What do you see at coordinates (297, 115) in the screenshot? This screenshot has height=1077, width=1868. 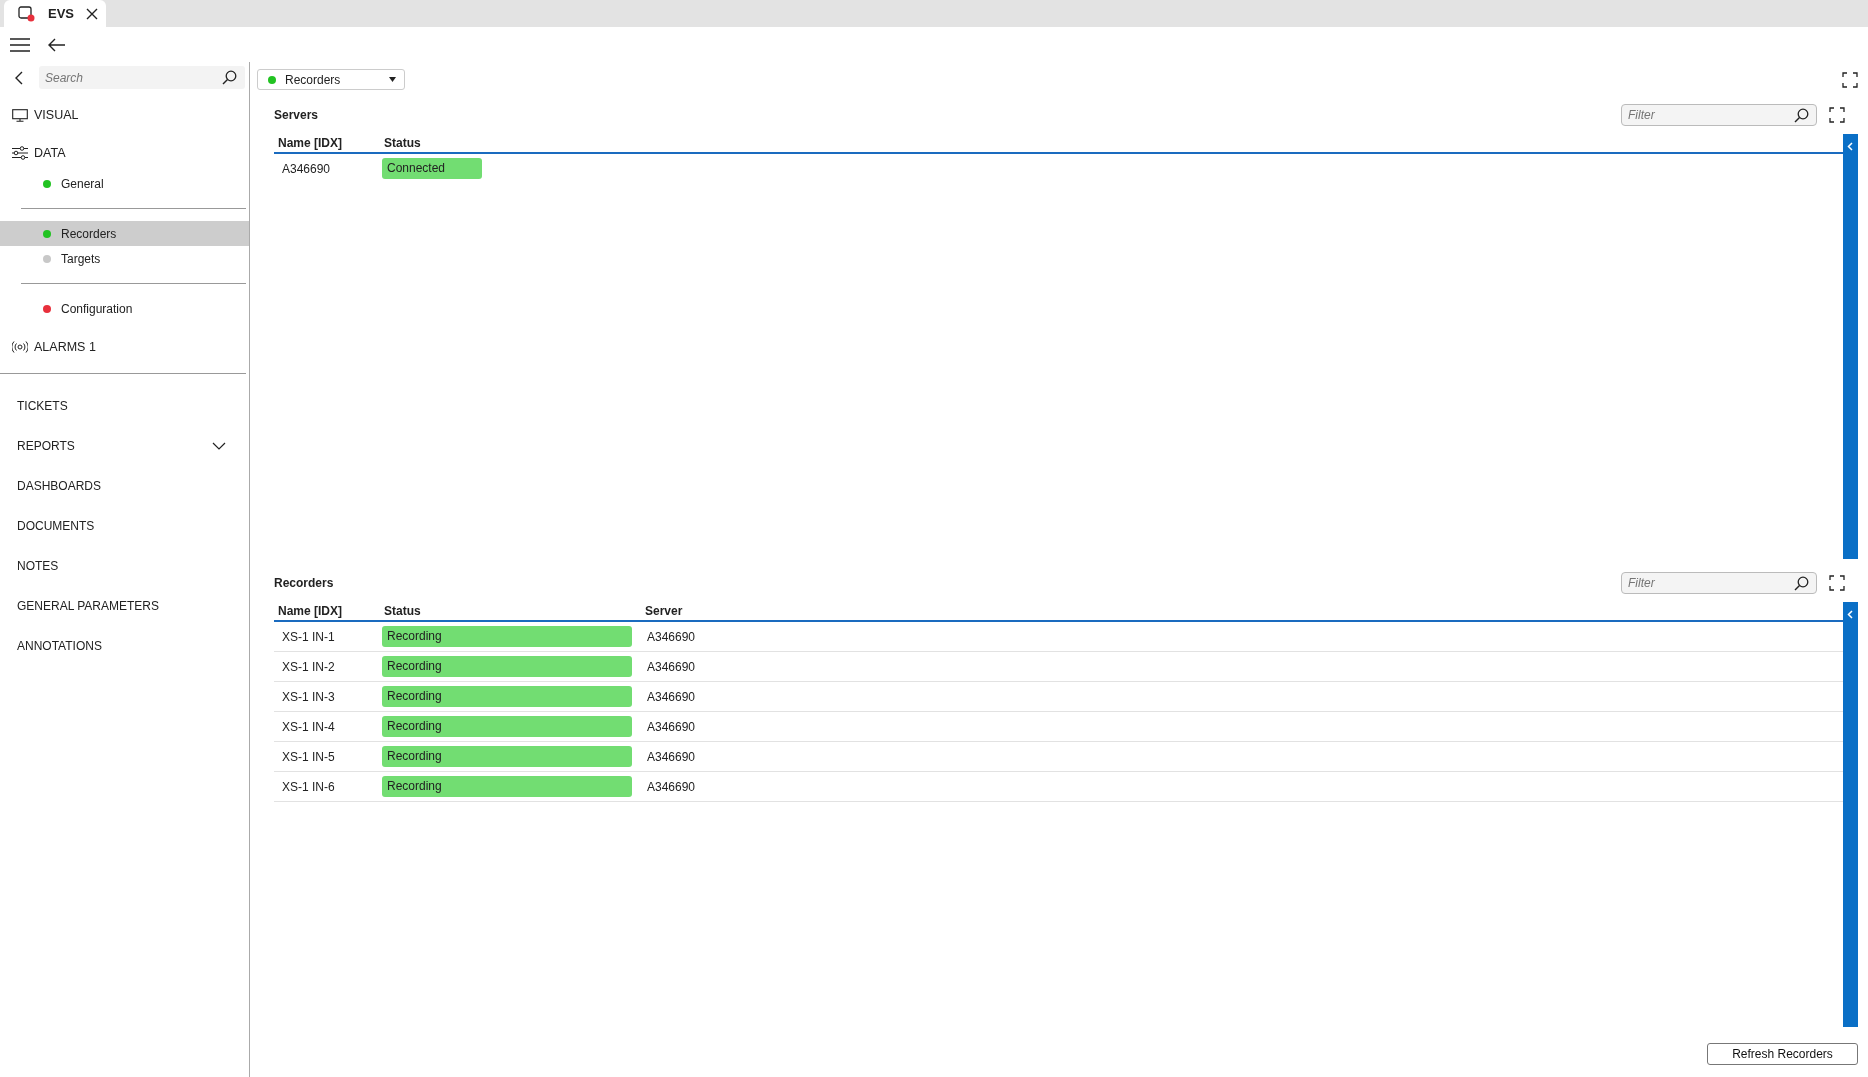 I see `section-title: Servers` at bounding box center [297, 115].